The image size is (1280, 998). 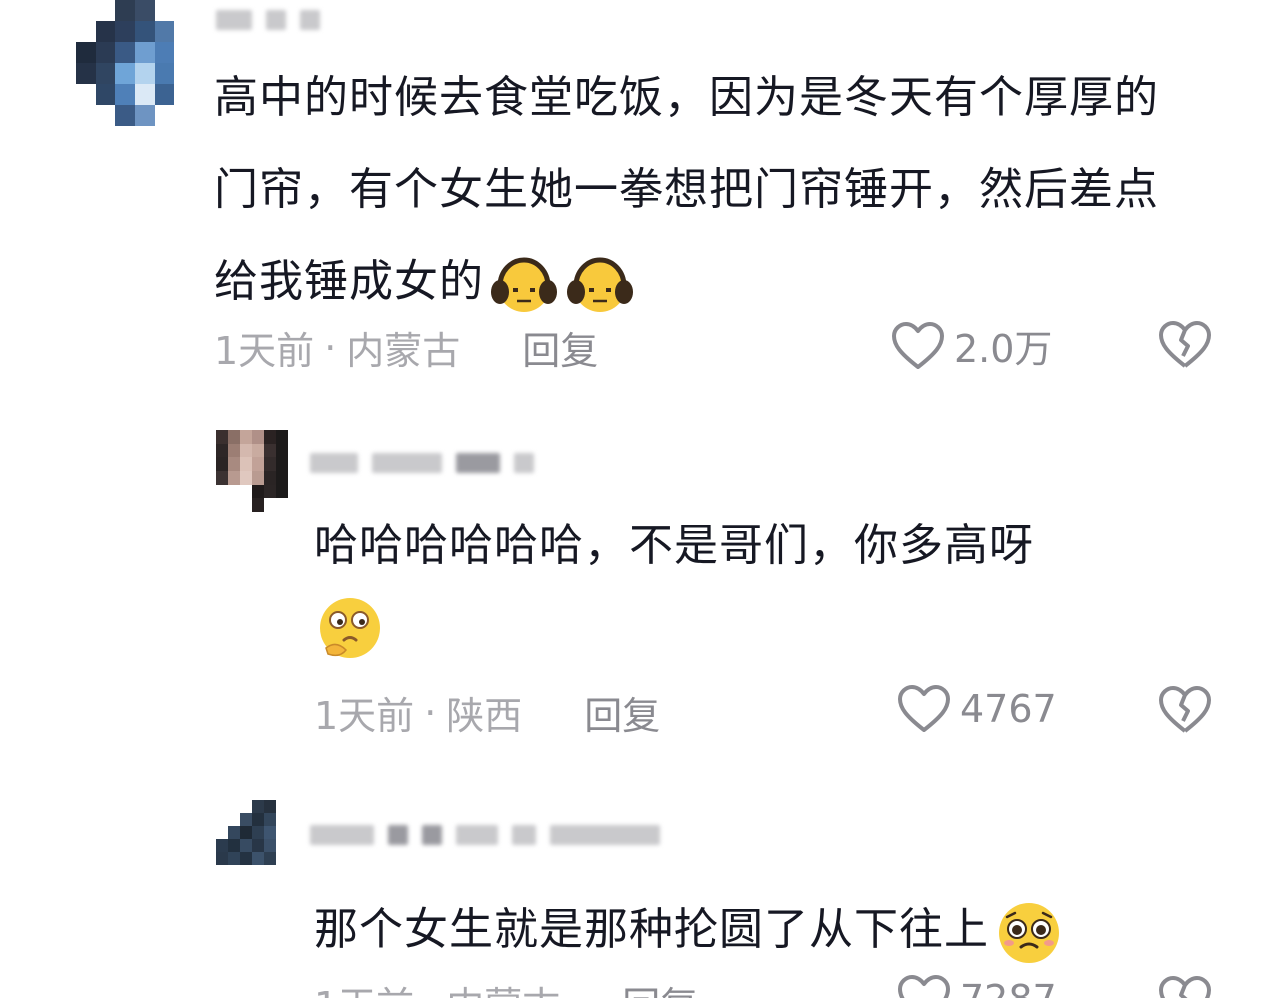 I want to click on like-button: 2.0万, so click(x=971, y=345).